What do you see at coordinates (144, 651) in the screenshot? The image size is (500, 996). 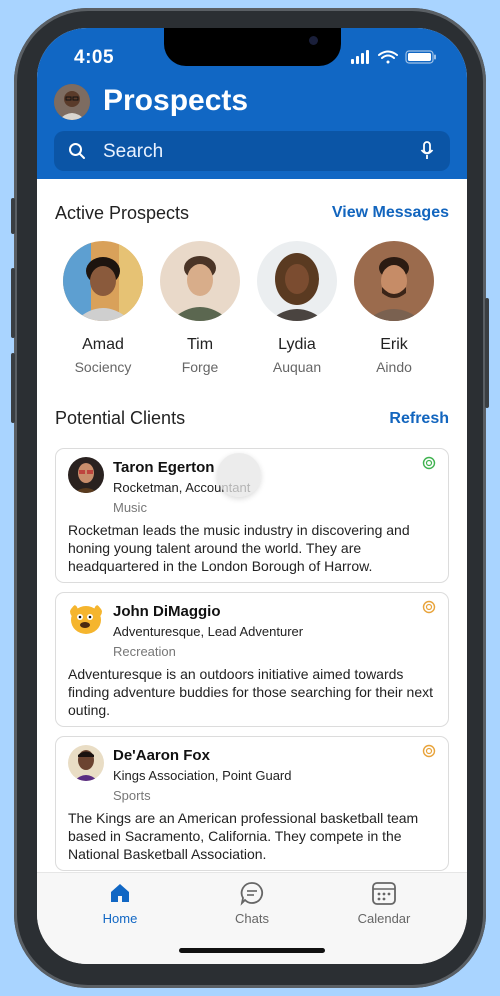 I see `client-category: Recreation` at bounding box center [144, 651].